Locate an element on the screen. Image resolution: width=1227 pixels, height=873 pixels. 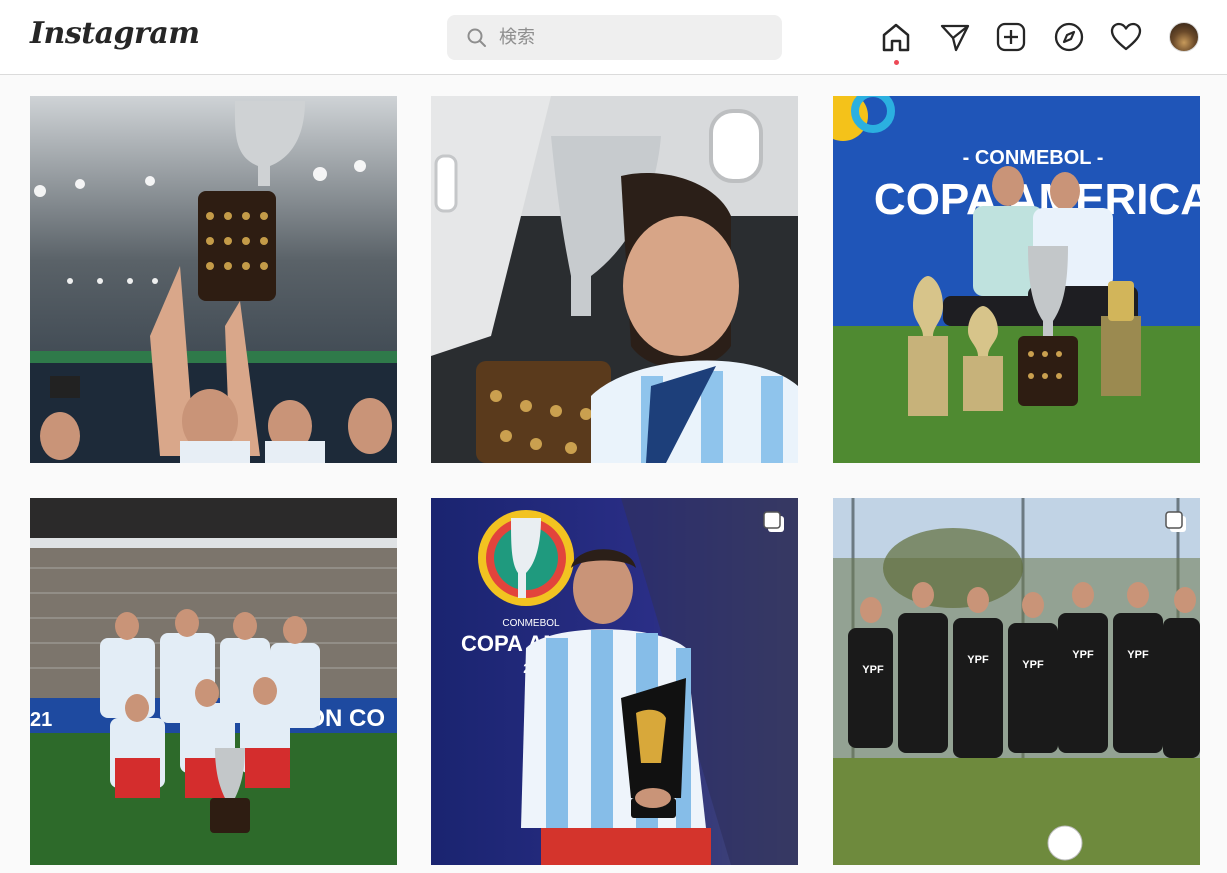
post-image-copa-banner: - CONMEBOL - COPA AMERICA is located at coordinates (1016, 279).